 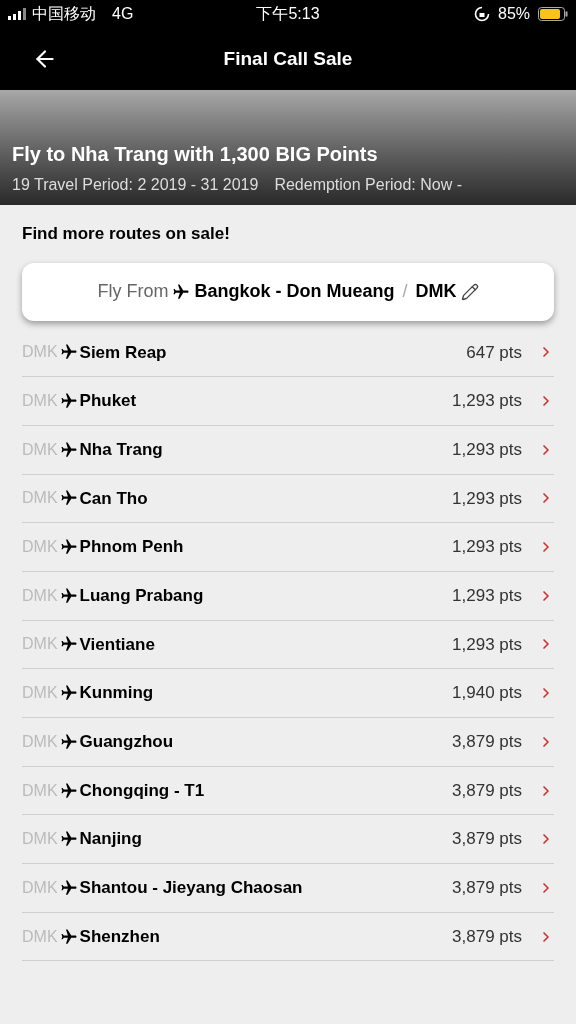 What do you see at coordinates (436, 291) in the screenshot?
I see `origin-code: DMK` at bounding box center [436, 291].